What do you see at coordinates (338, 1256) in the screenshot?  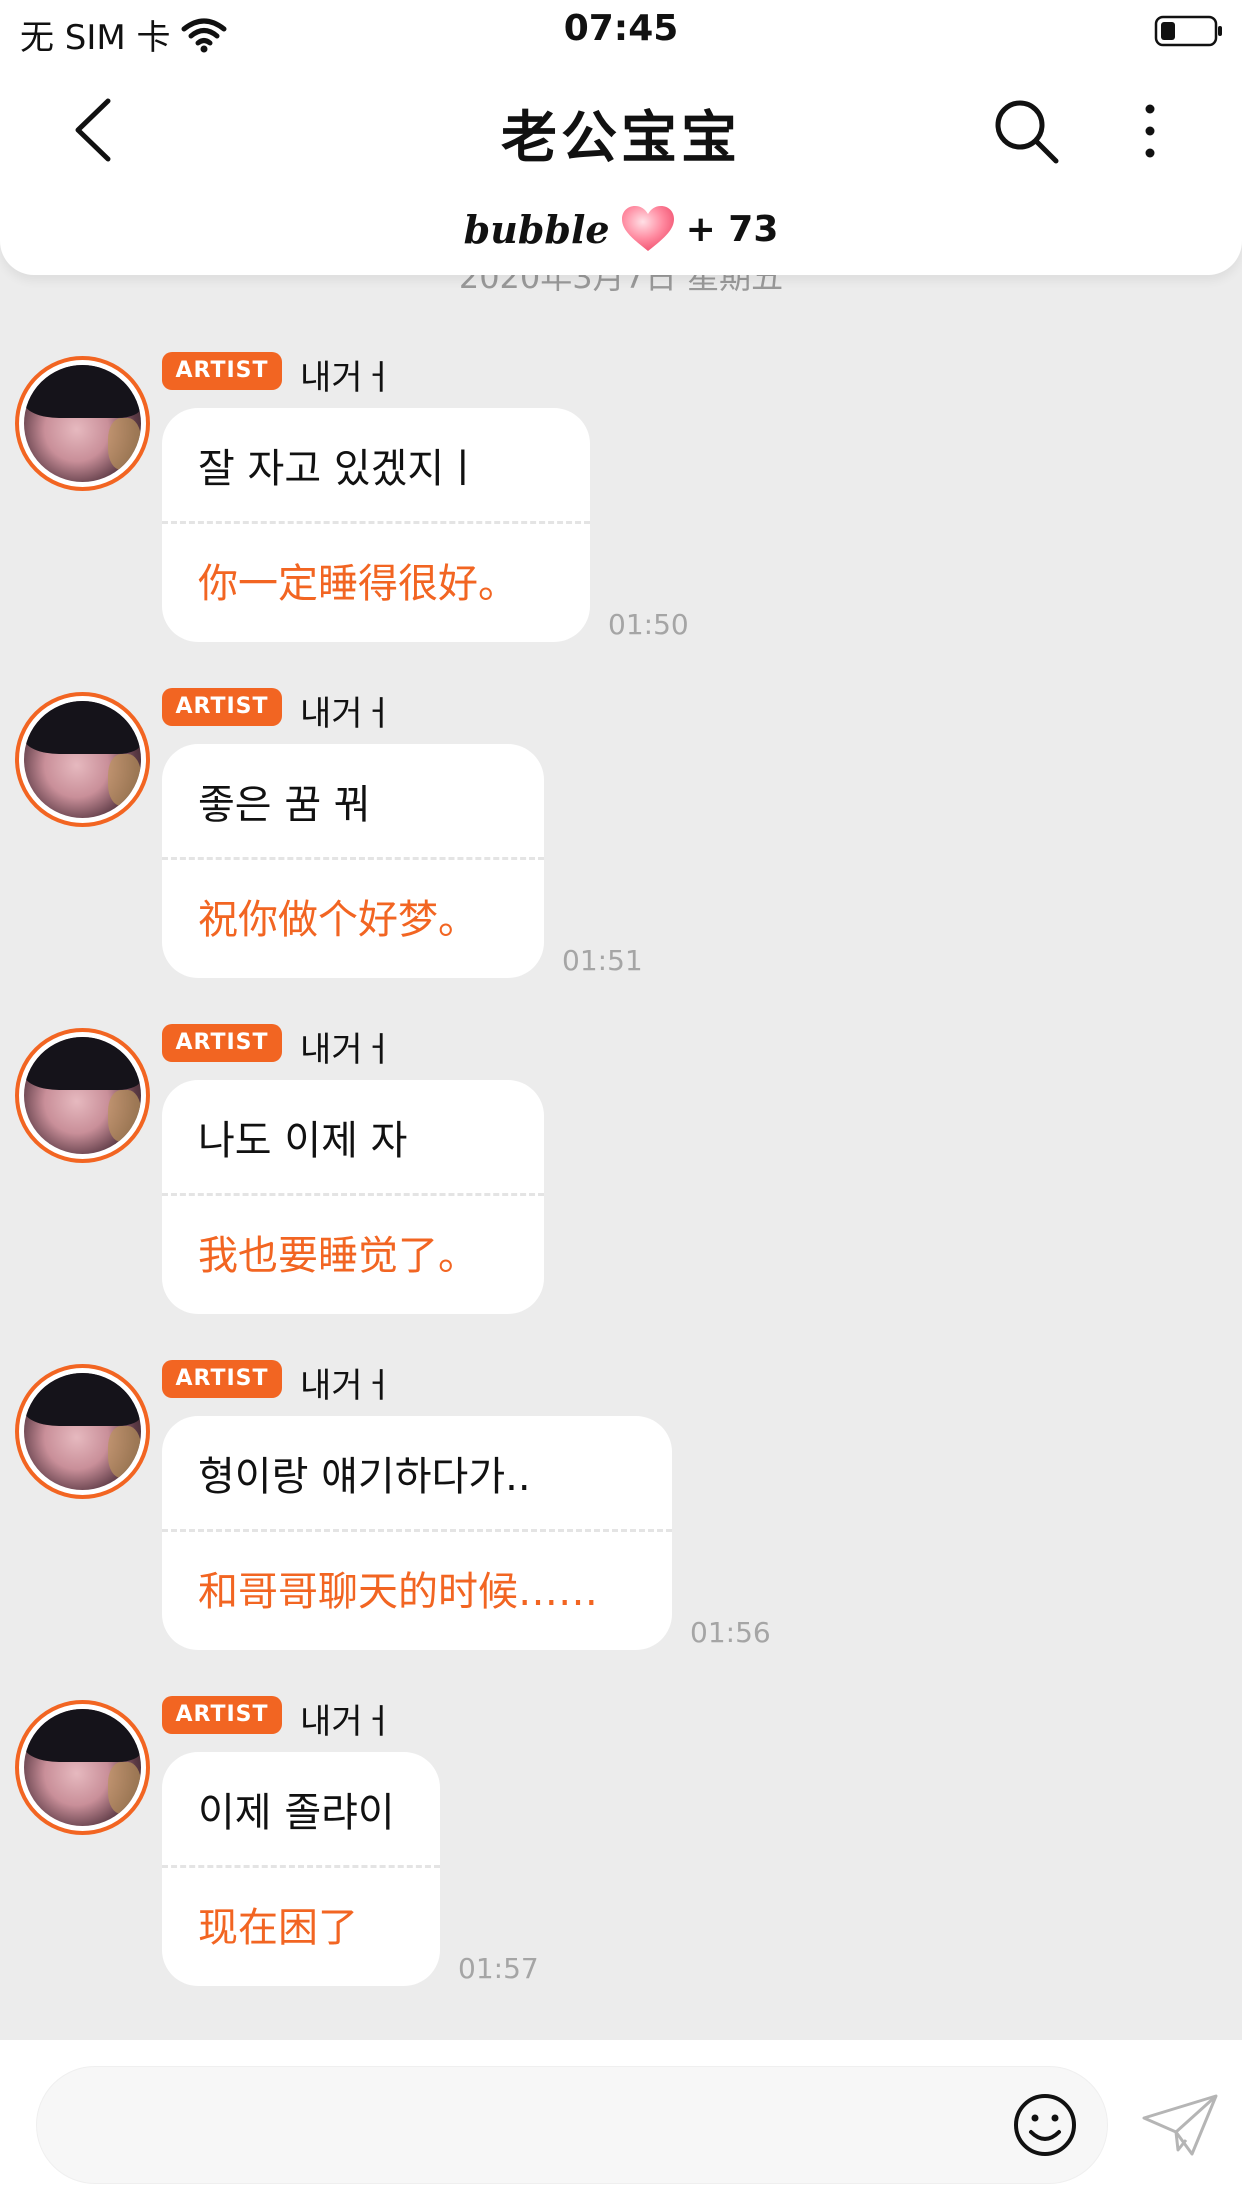 I see `message-text-translation: 我也要睡觉了。` at bounding box center [338, 1256].